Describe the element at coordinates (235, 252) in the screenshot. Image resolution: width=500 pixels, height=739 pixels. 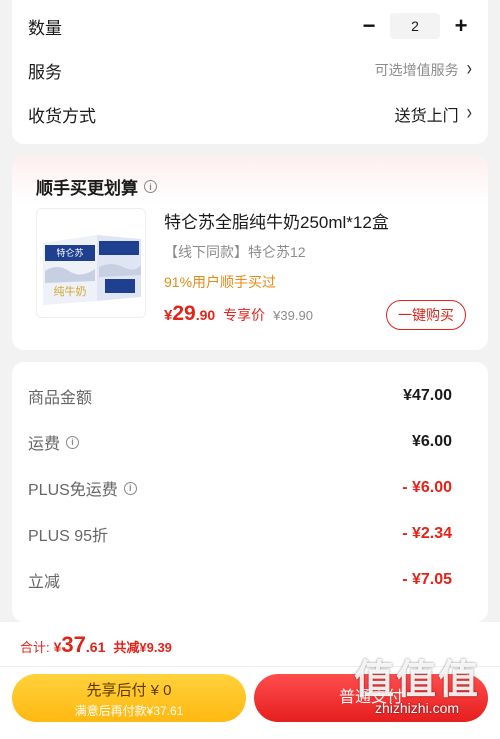
I see `product-subtitle: 【线下同款】特仑苏12` at that location.